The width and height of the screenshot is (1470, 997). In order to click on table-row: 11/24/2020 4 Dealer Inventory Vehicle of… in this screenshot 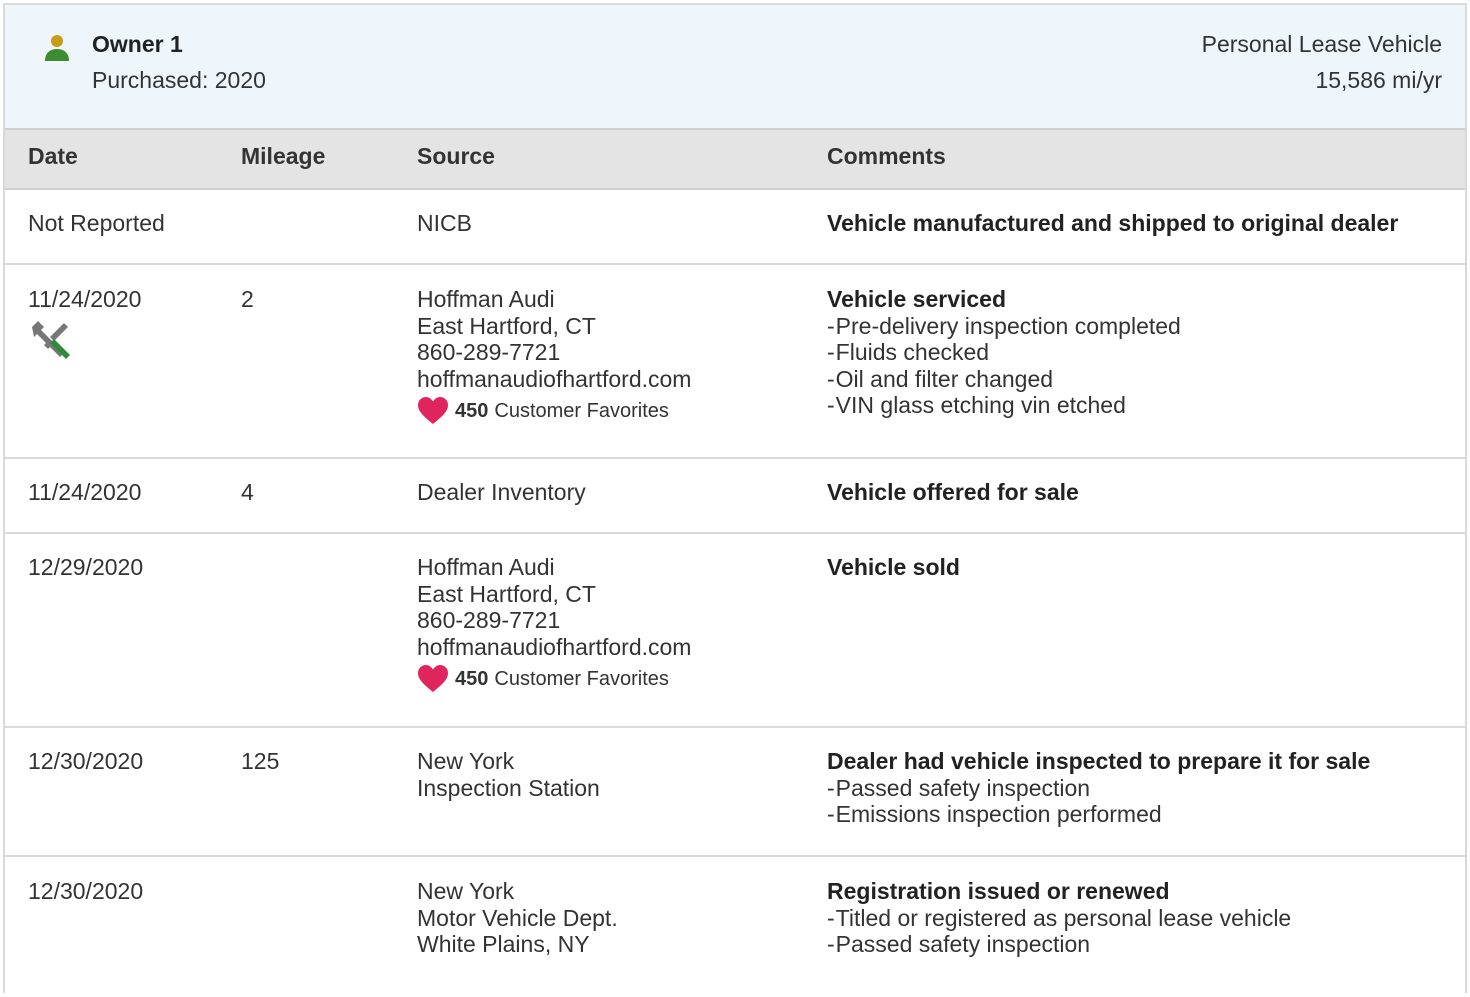, I will do `click(735, 496)`.